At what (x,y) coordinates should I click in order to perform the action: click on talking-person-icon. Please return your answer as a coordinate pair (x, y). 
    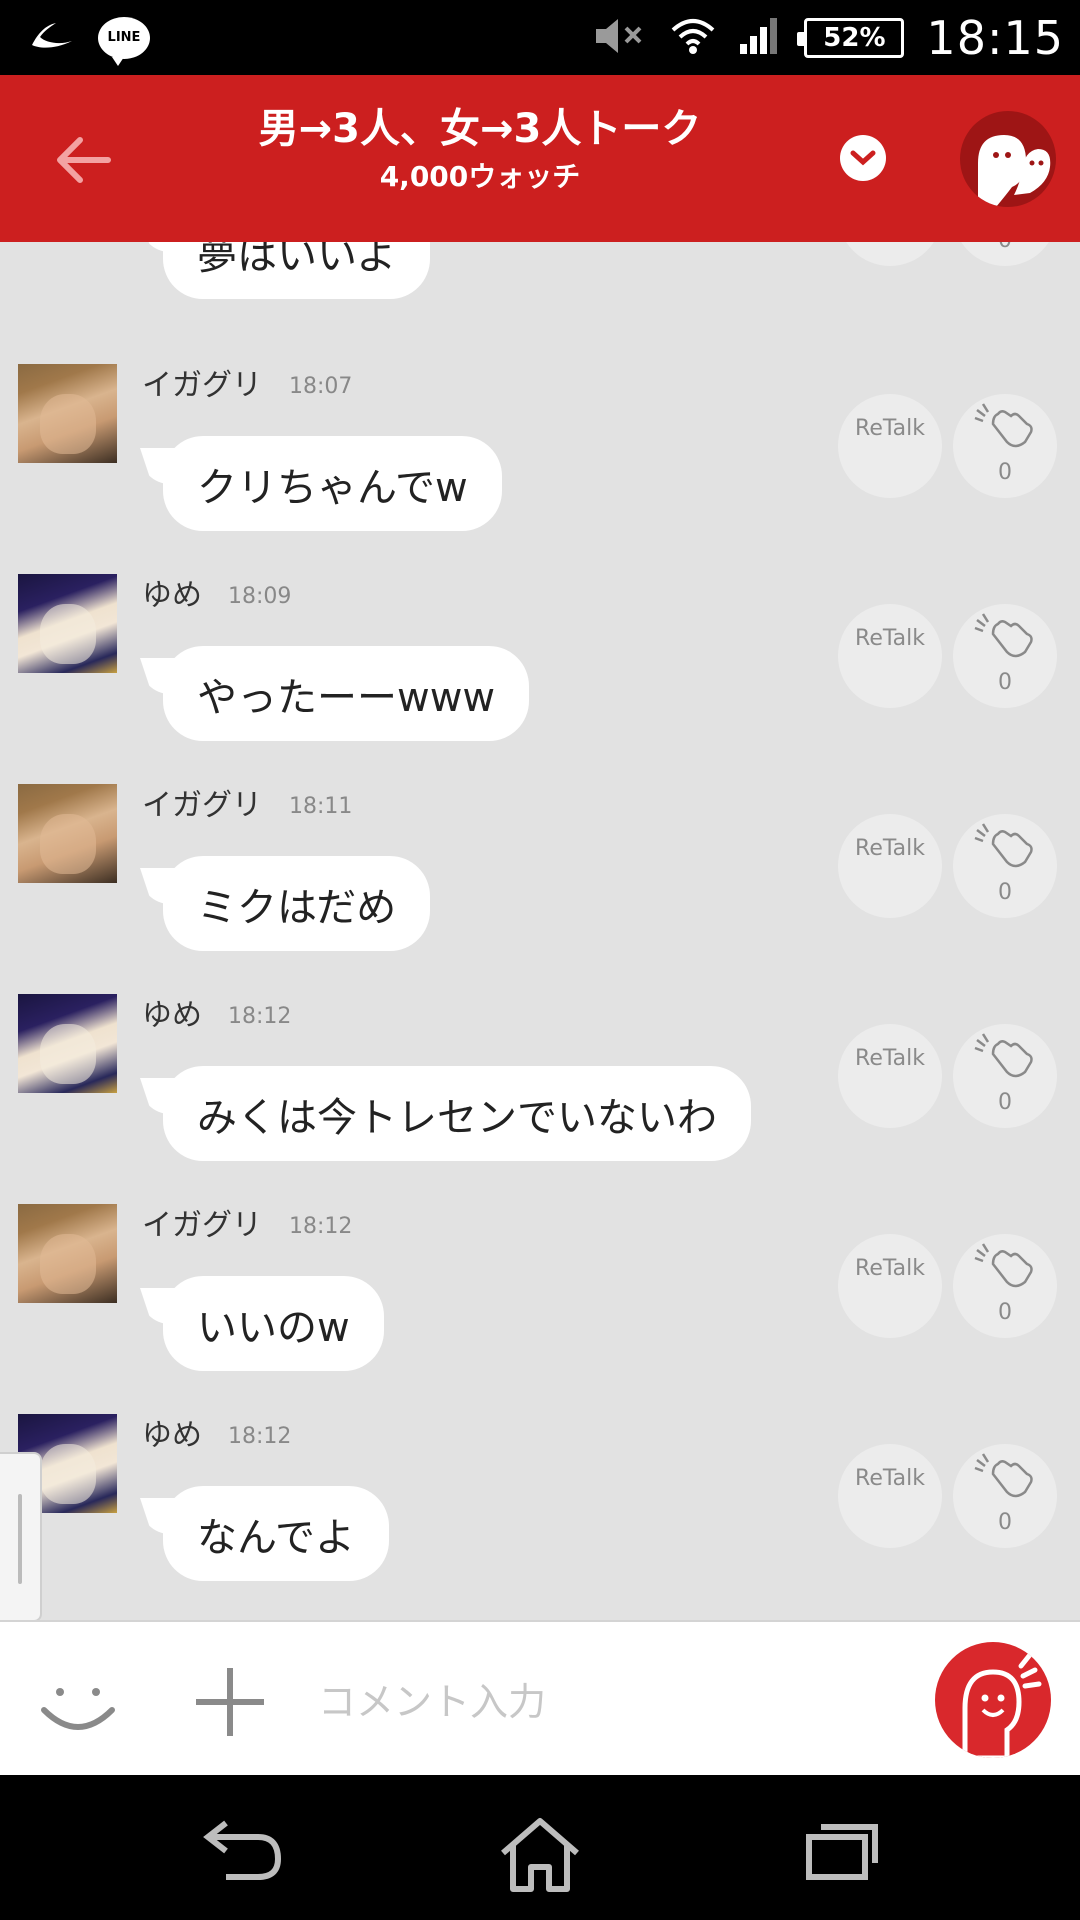
    Looking at the image, I should click on (1002, 1705).